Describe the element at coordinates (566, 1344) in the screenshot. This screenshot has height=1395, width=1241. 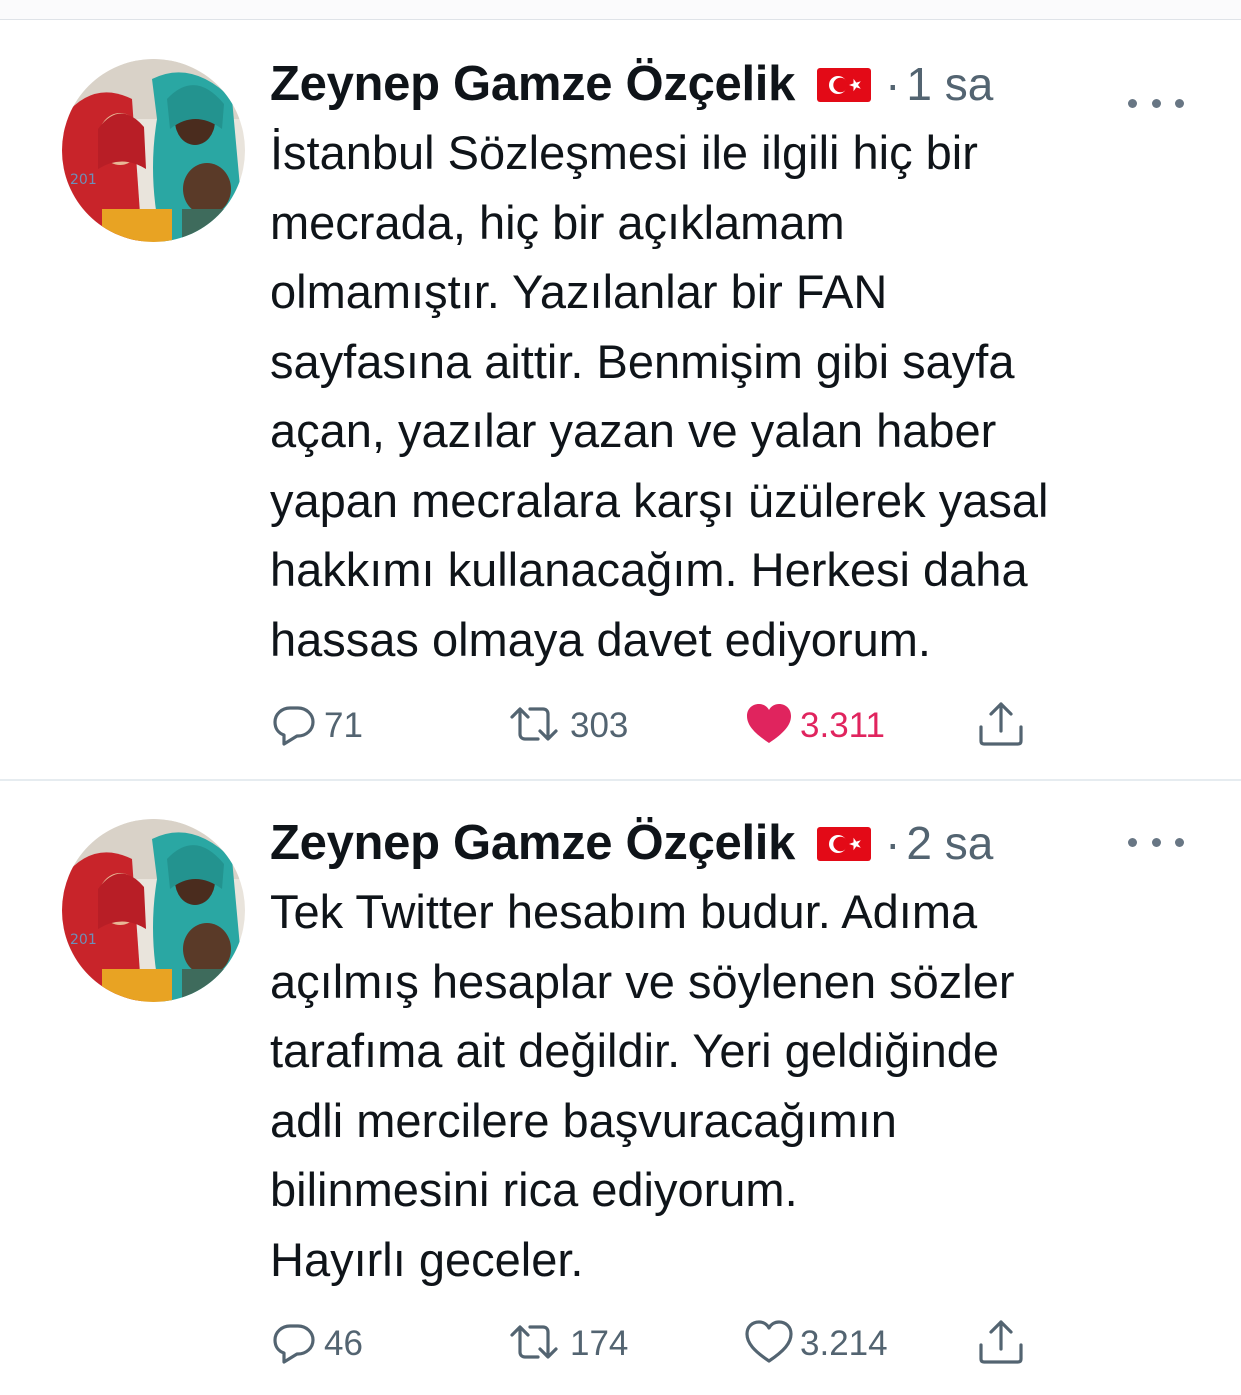
I see `retweet-button: 174` at that location.